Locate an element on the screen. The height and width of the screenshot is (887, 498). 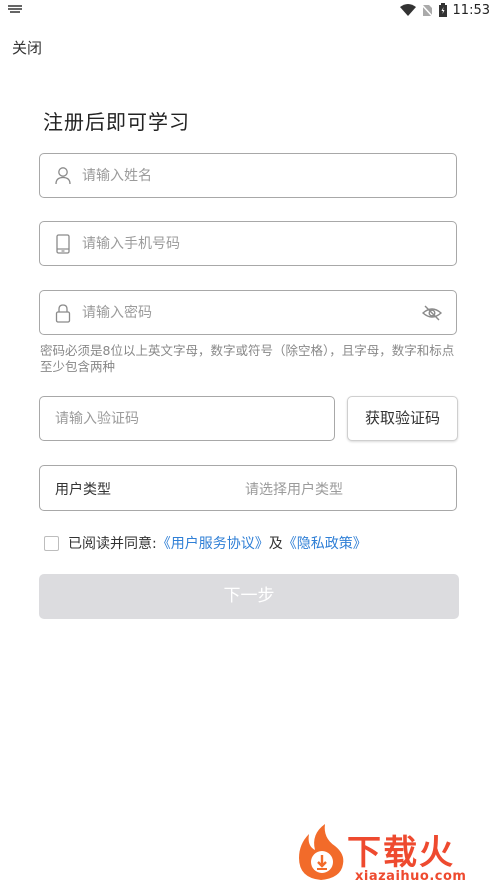
password-input is located at coordinates (247, 312).